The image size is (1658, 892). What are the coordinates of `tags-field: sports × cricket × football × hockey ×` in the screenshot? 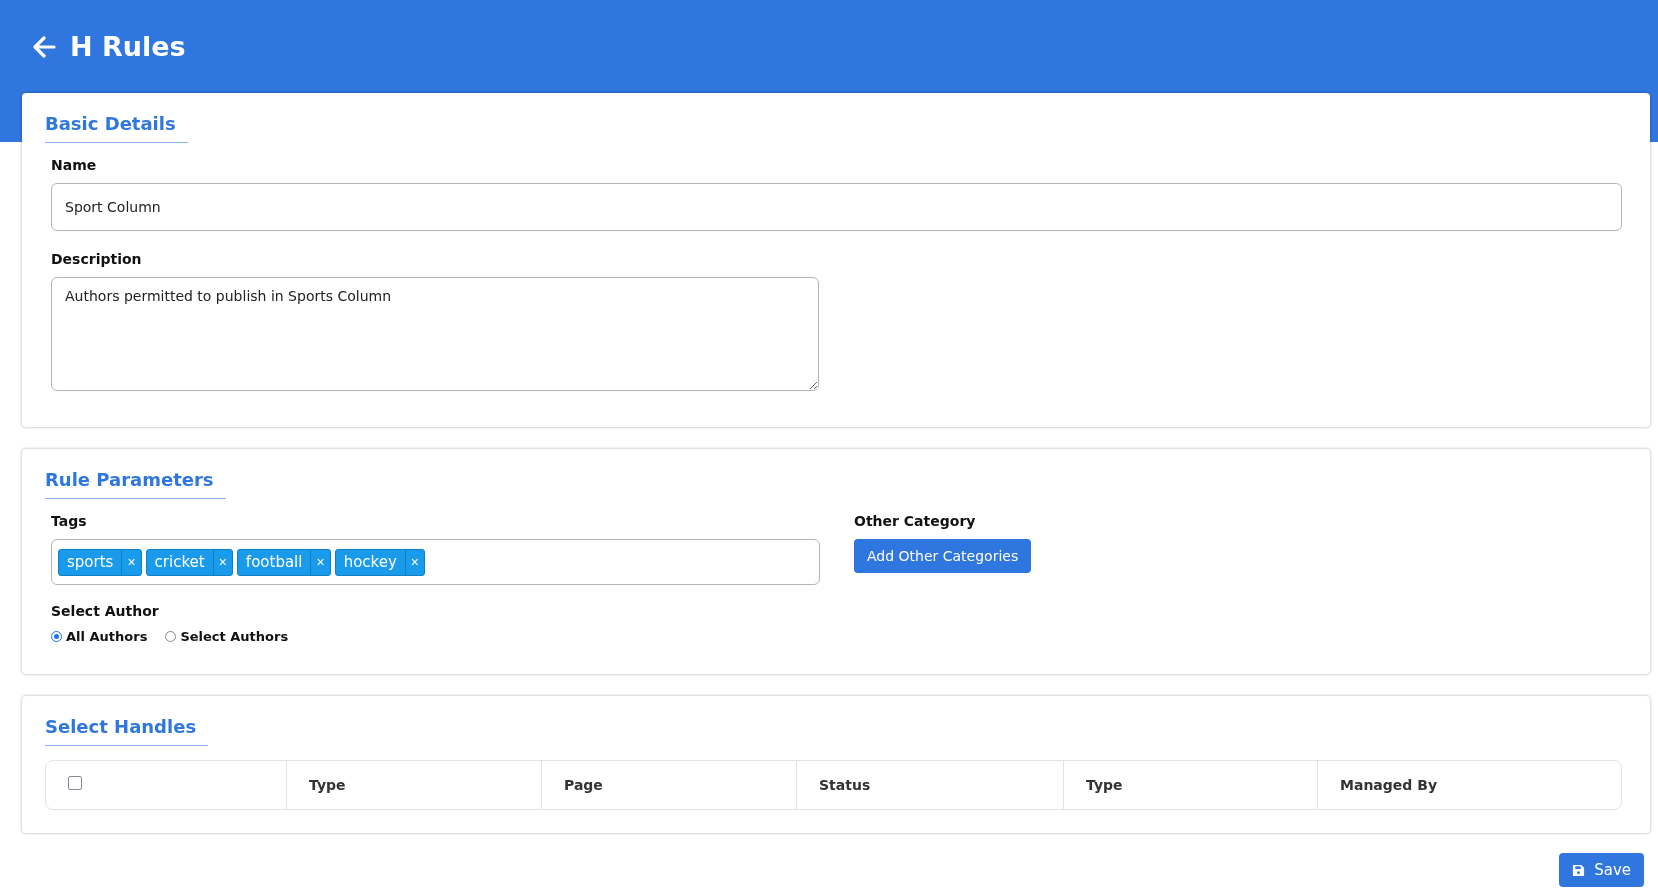 It's located at (435, 562).